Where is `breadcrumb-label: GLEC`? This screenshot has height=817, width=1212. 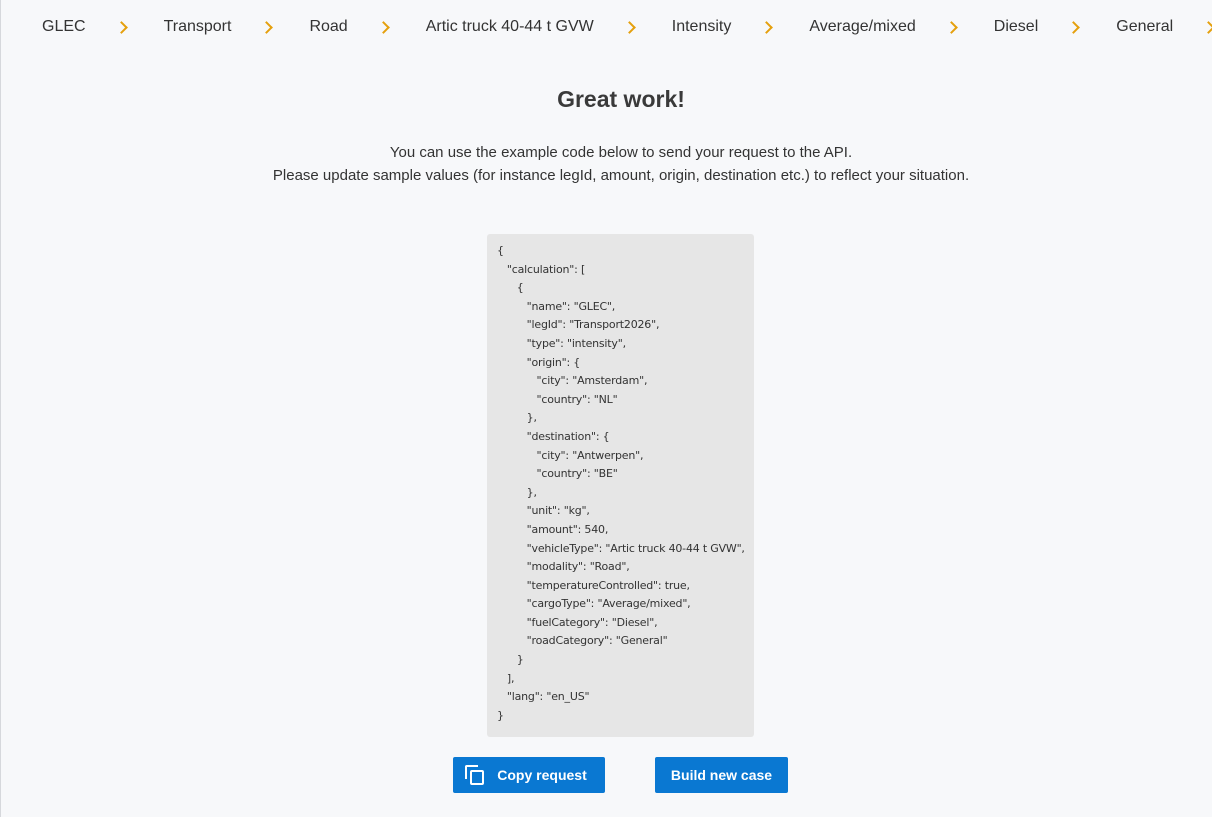
breadcrumb-label: GLEC is located at coordinates (64, 27).